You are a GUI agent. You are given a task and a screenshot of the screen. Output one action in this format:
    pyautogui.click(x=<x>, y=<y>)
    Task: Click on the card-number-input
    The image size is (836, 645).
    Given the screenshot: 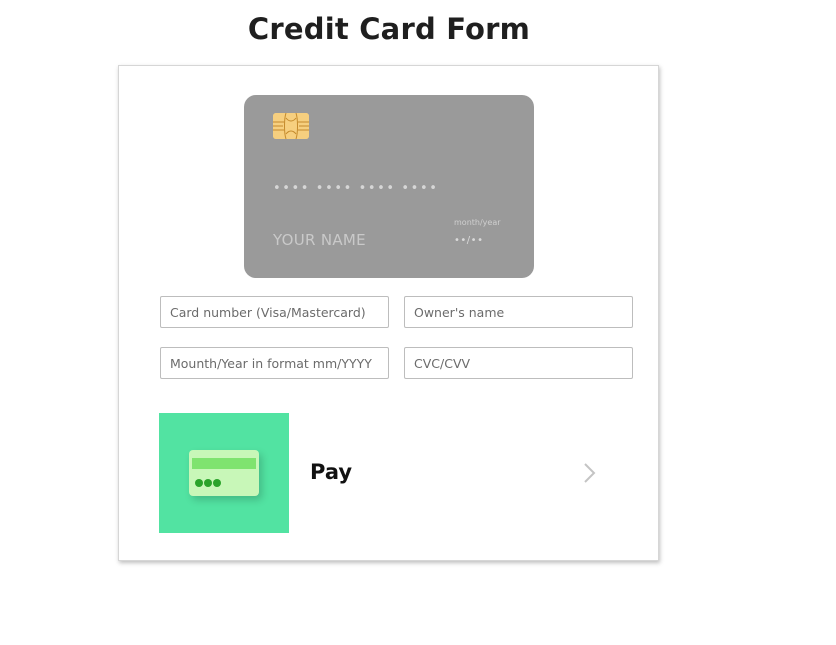 What is the action you would take?
    pyautogui.click(x=274, y=312)
    